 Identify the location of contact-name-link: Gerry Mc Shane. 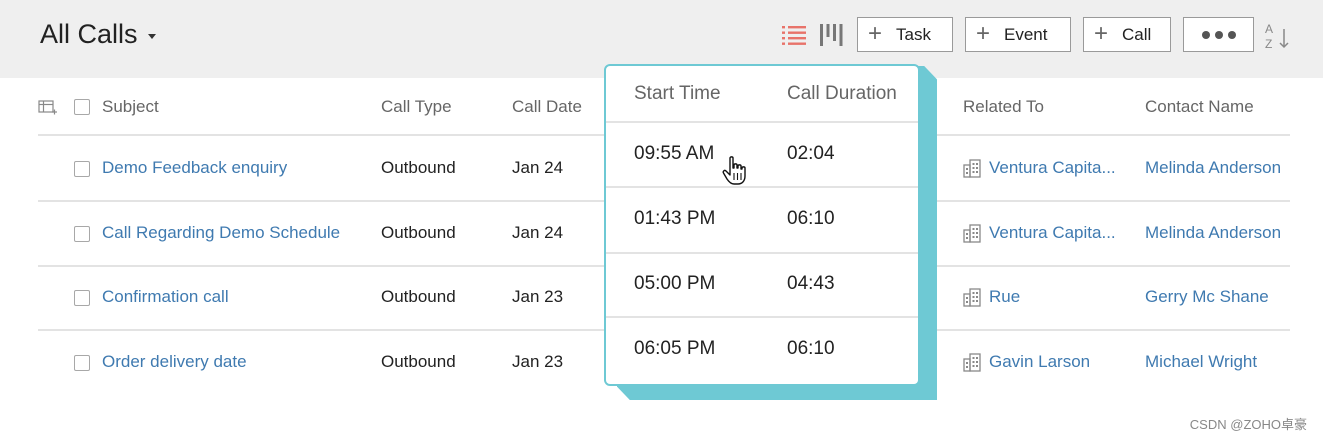
(1207, 297).